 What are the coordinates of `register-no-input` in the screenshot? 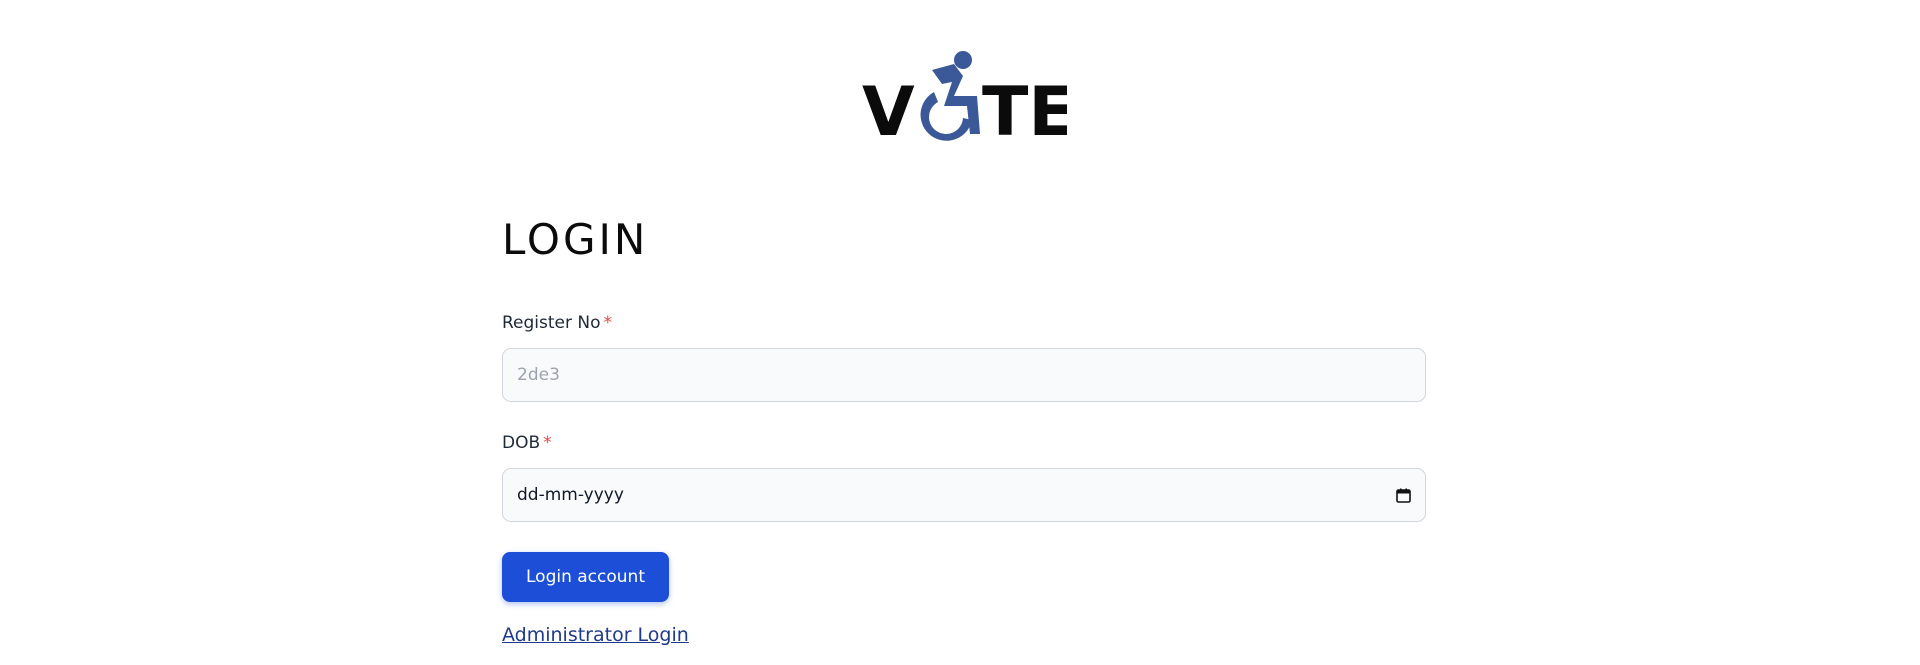 It's located at (964, 375).